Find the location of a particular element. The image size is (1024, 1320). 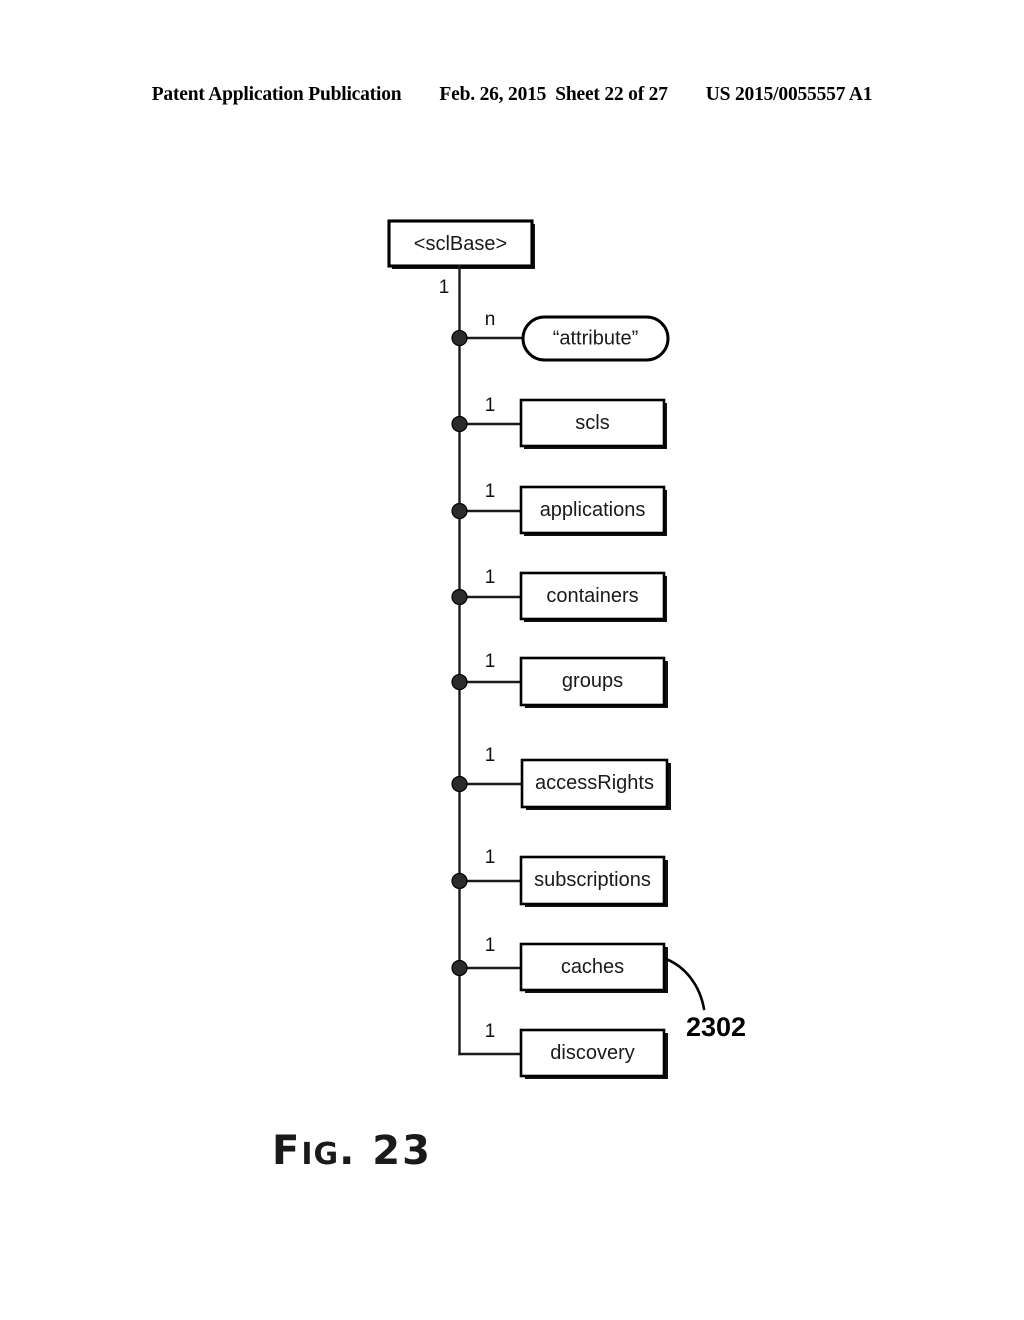

node-scls-label: scls is located at coordinates (592, 423).